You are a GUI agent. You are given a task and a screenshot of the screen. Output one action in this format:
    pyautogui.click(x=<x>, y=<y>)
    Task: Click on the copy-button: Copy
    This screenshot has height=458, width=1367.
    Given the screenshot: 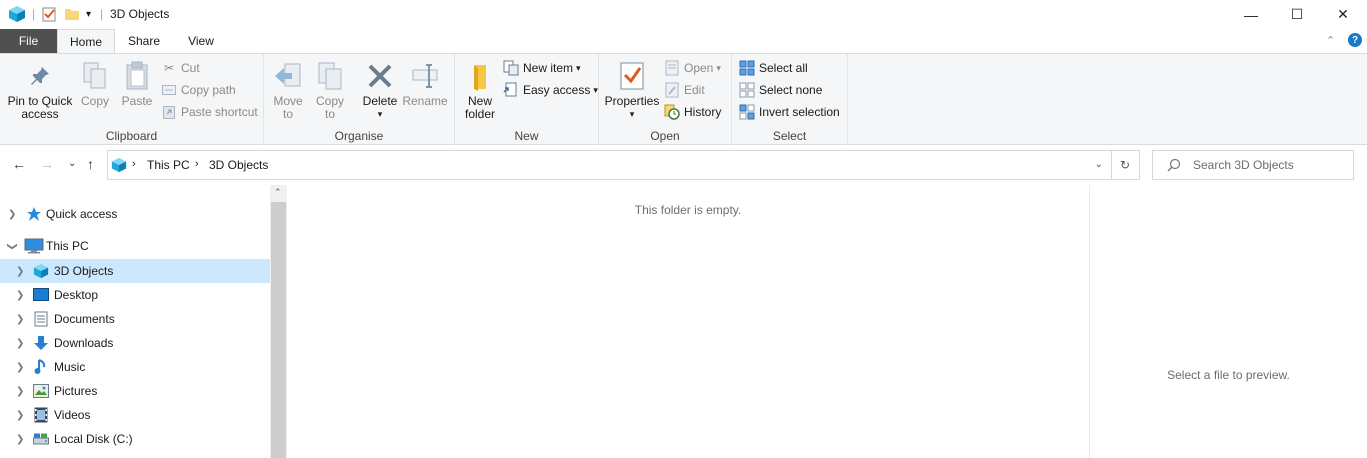 What is the action you would take?
    pyautogui.click(x=95, y=84)
    